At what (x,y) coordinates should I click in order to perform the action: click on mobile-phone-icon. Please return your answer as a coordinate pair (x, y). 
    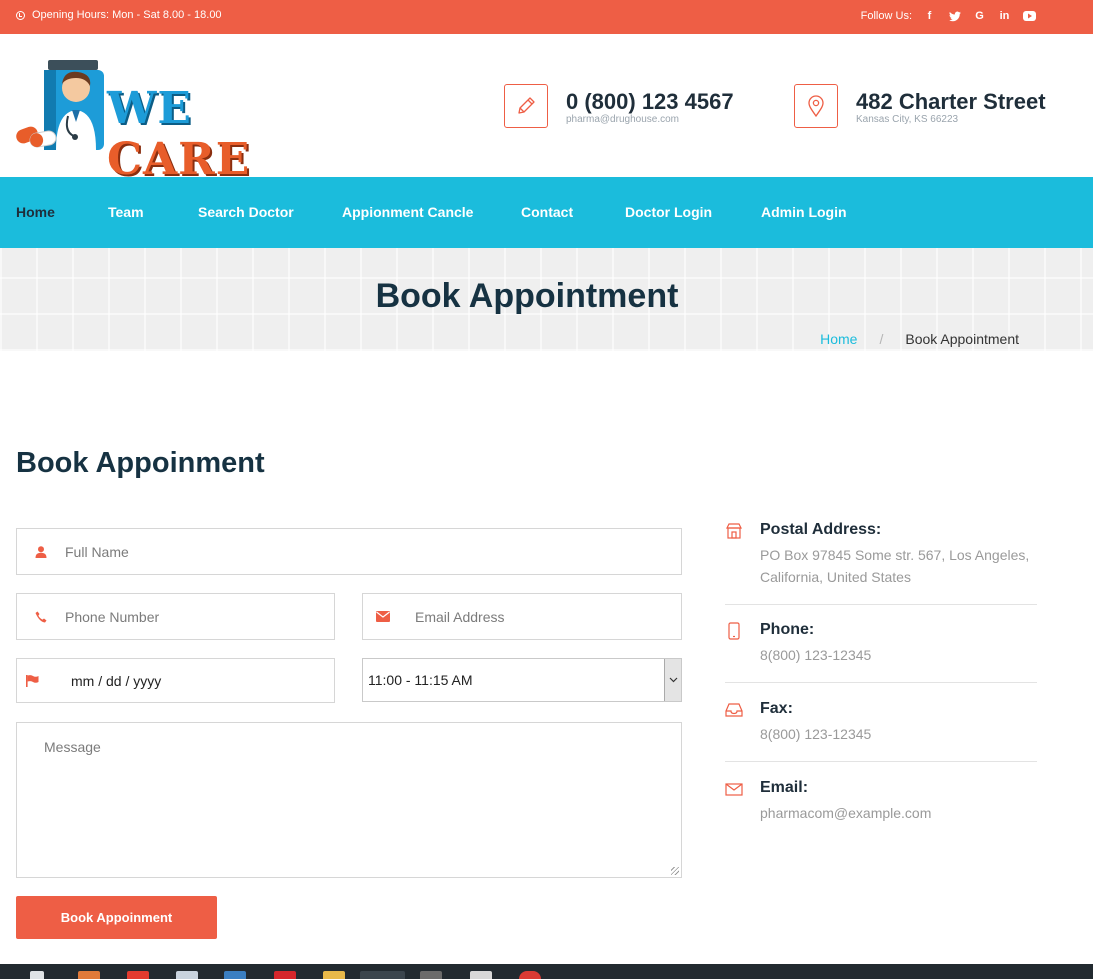
    Looking at the image, I should click on (734, 631).